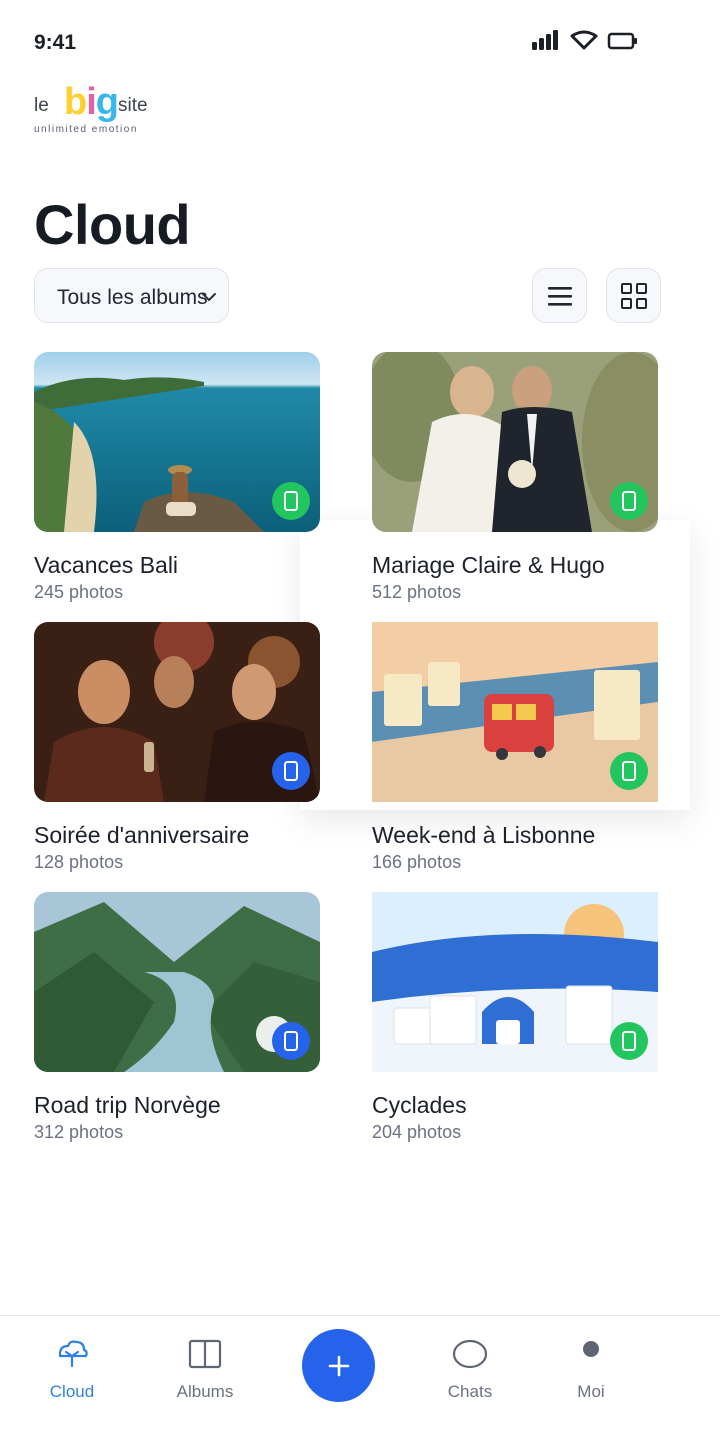 The image size is (720, 1440). Describe the element at coordinates (179, 752) in the screenshot. I see `album-card-soiree: Soirée d'anniversaire 128 photos` at that location.